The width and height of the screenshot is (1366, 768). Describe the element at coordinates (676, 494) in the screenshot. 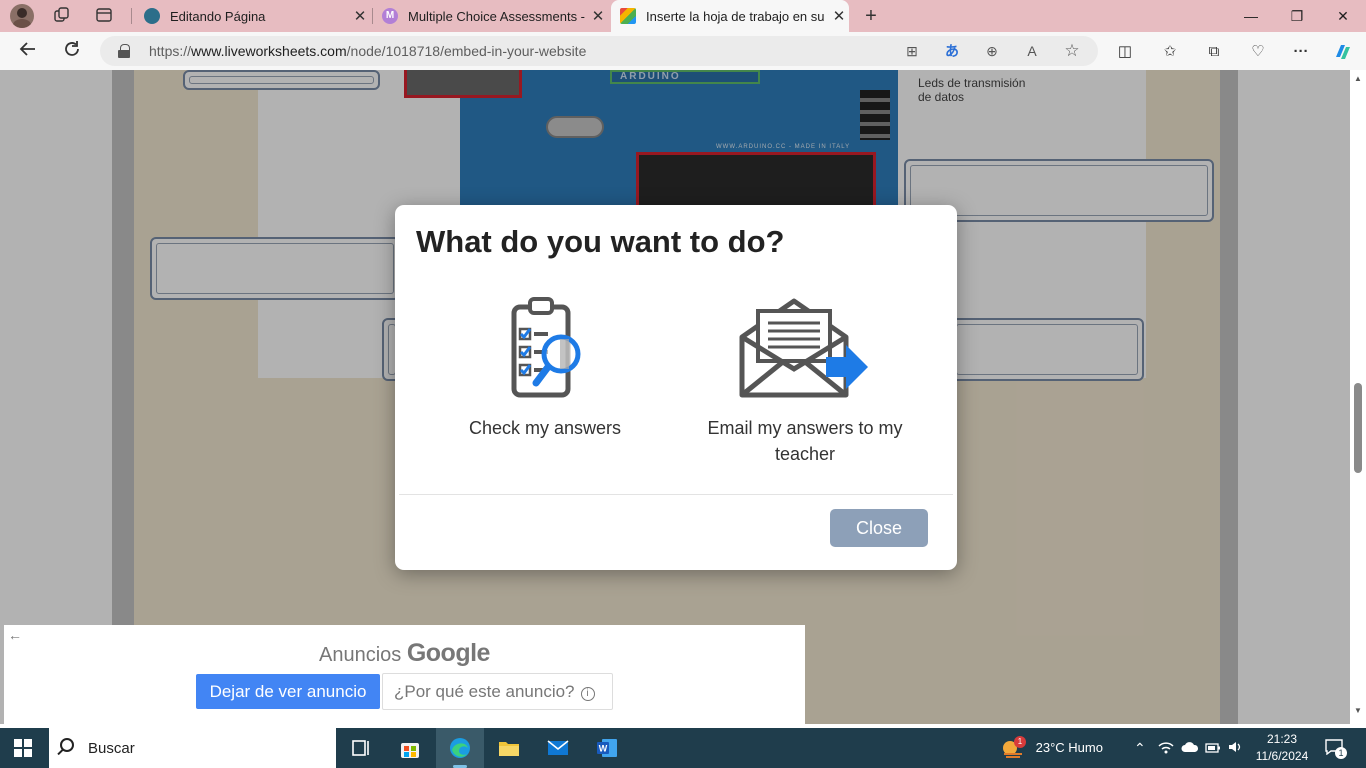

I see `modal-divider` at that location.